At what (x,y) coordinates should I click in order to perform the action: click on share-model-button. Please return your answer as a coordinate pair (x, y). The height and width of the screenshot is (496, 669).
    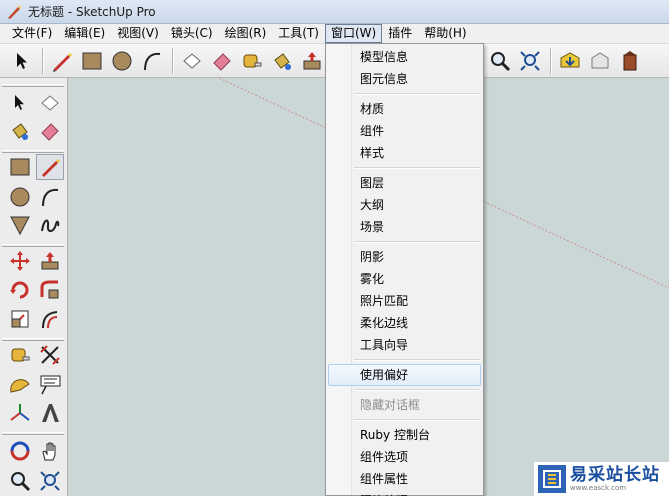
    Looking at the image, I should click on (600, 61).